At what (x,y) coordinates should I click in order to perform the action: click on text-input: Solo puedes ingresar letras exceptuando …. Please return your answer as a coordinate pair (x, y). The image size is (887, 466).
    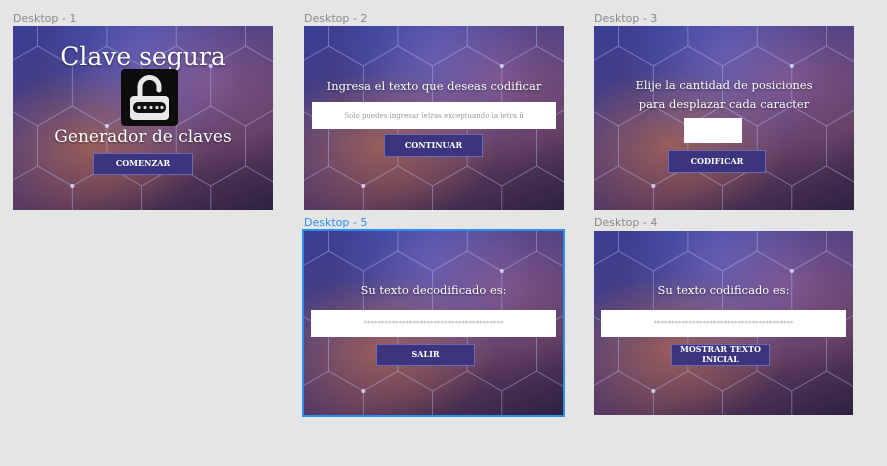
    Looking at the image, I should click on (434, 115).